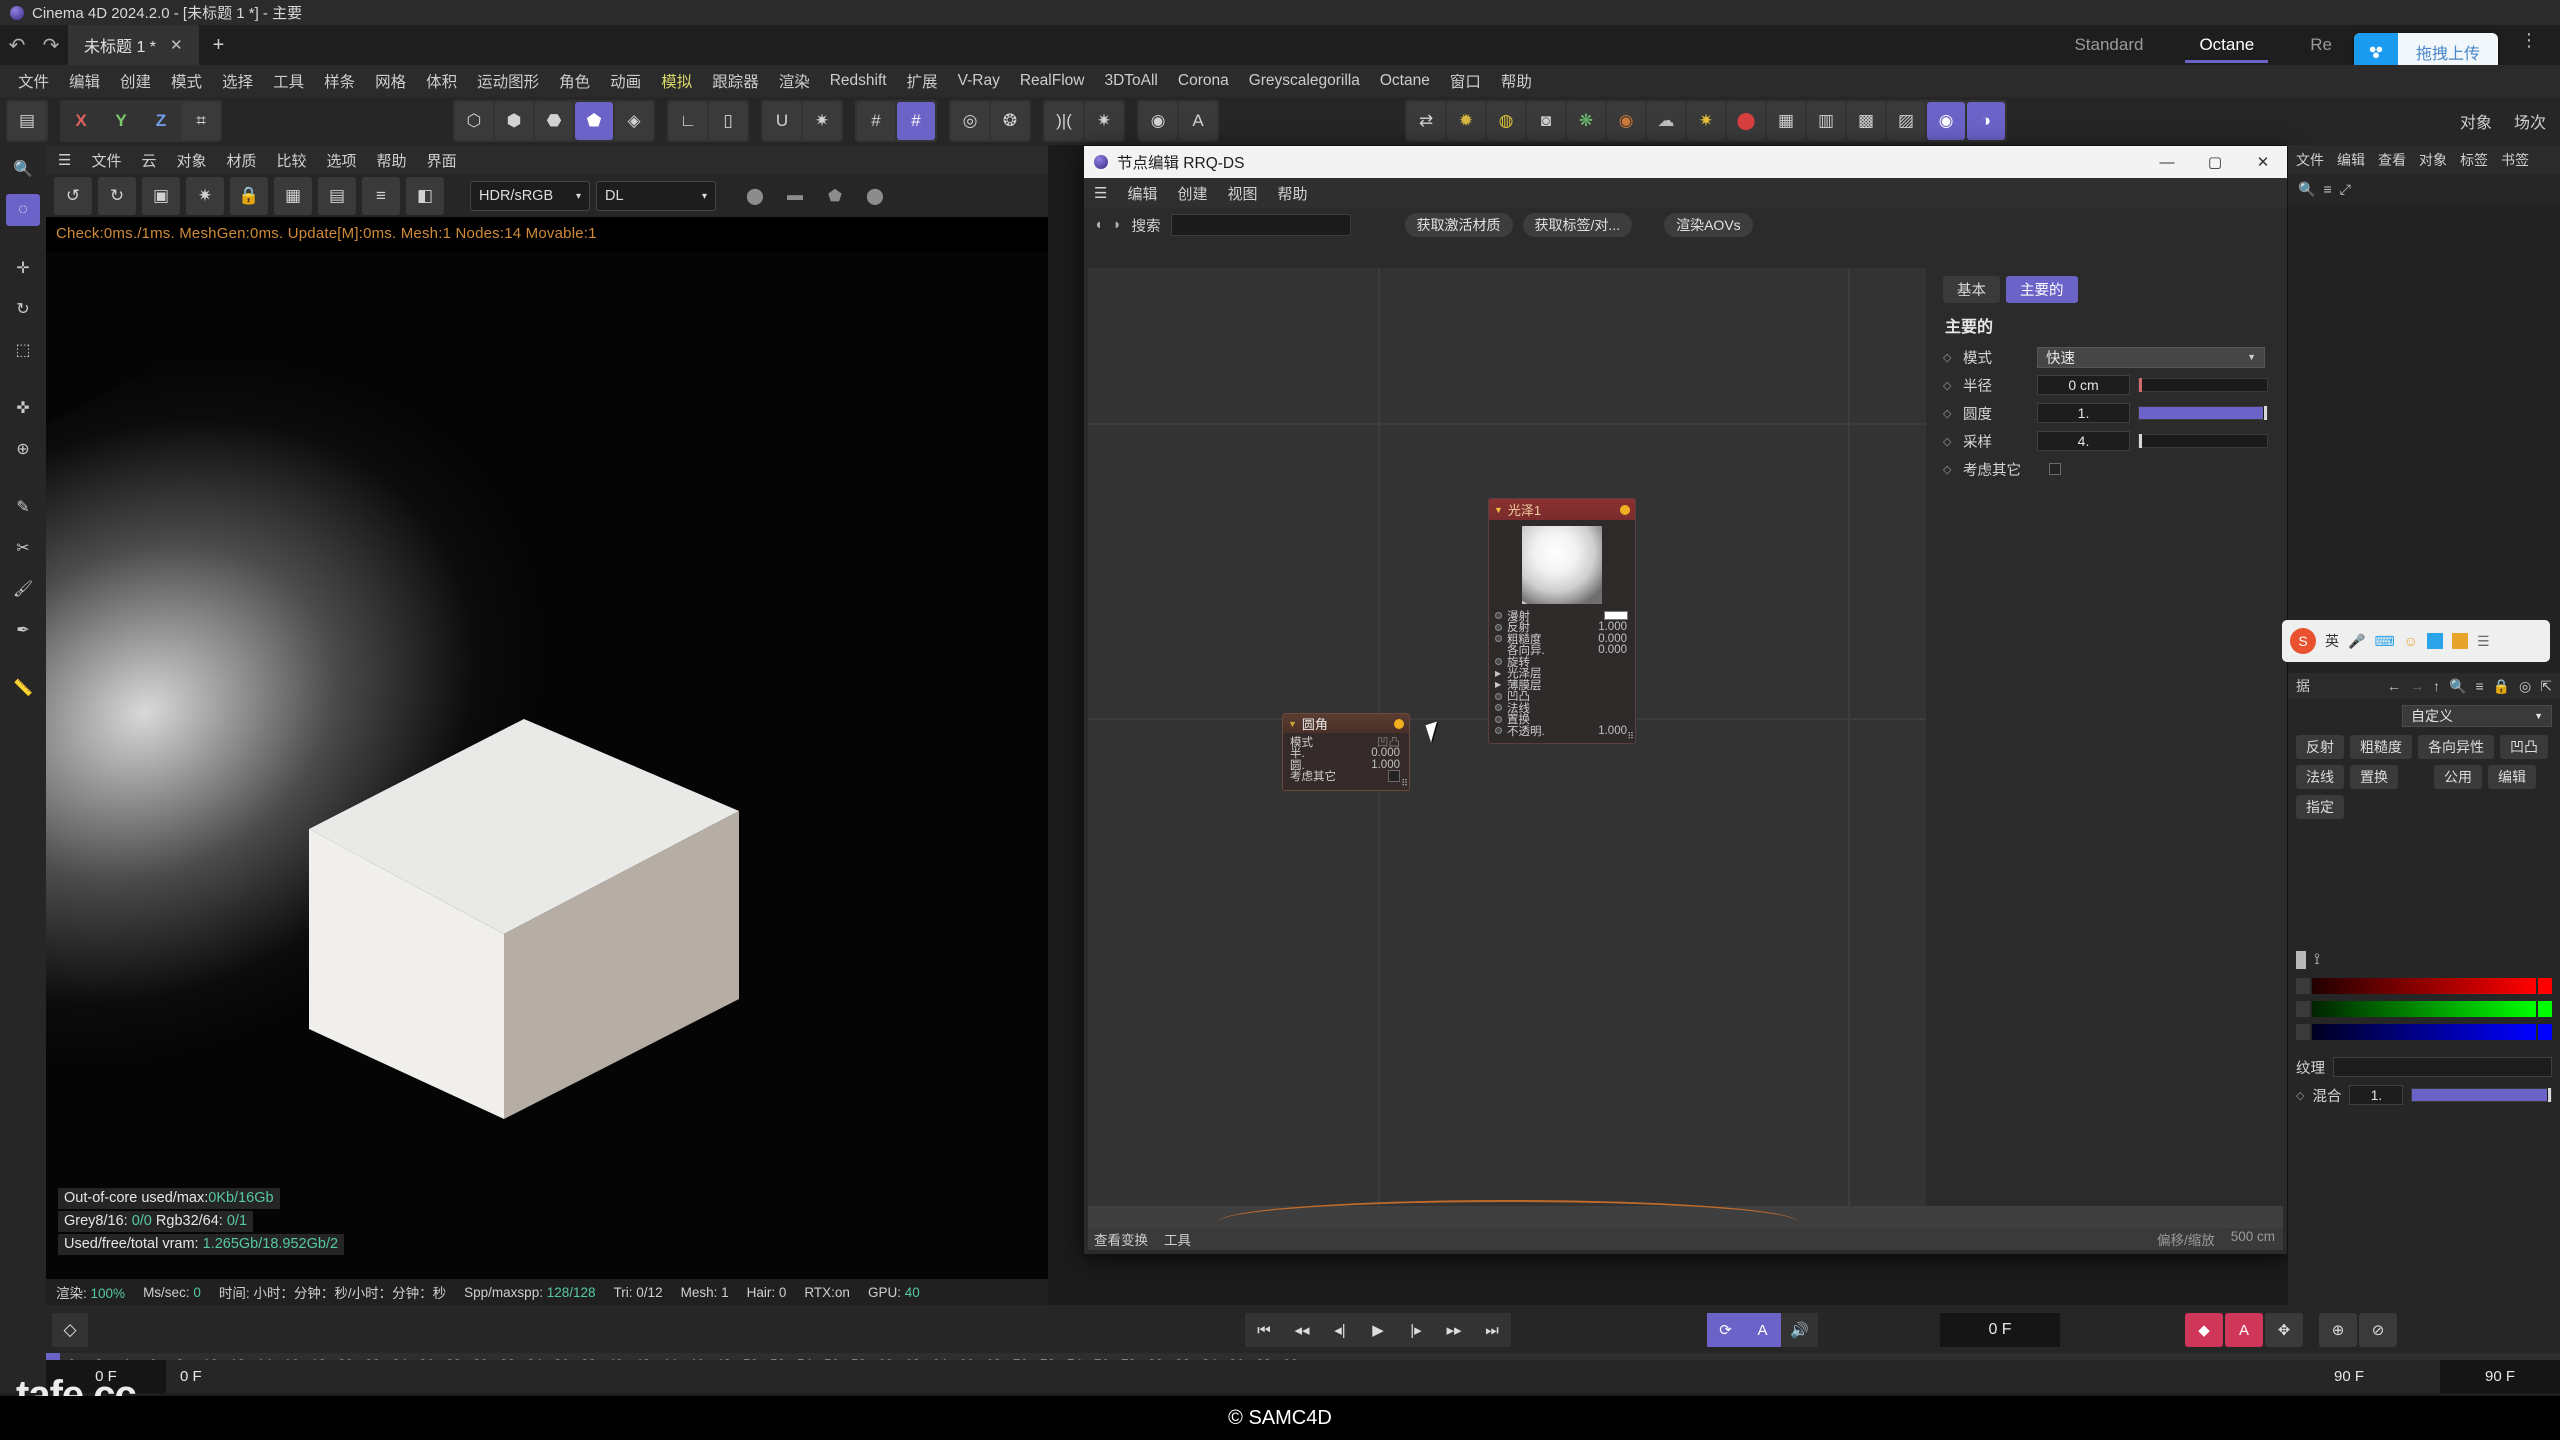 This screenshot has height=1440, width=2560. Describe the element at coordinates (1177, 1239) in the screenshot. I see `tools-label: 工具` at that location.